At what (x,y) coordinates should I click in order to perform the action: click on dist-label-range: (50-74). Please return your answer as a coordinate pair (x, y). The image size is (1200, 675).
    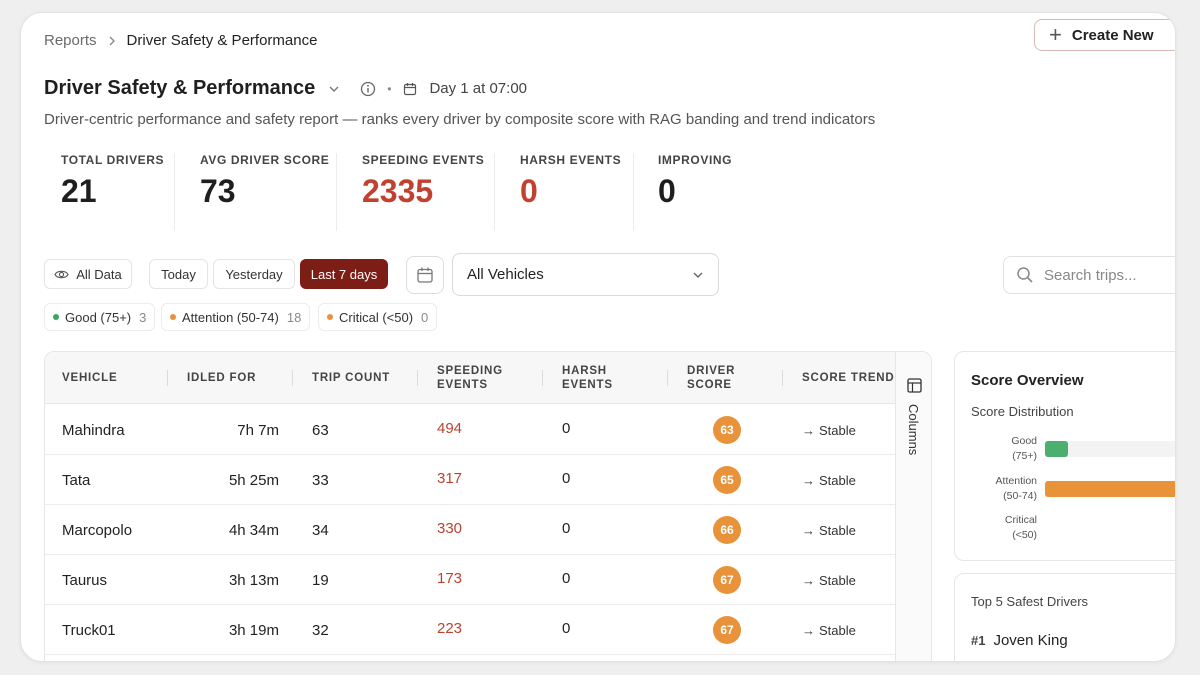
    Looking at the image, I should click on (1020, 496).